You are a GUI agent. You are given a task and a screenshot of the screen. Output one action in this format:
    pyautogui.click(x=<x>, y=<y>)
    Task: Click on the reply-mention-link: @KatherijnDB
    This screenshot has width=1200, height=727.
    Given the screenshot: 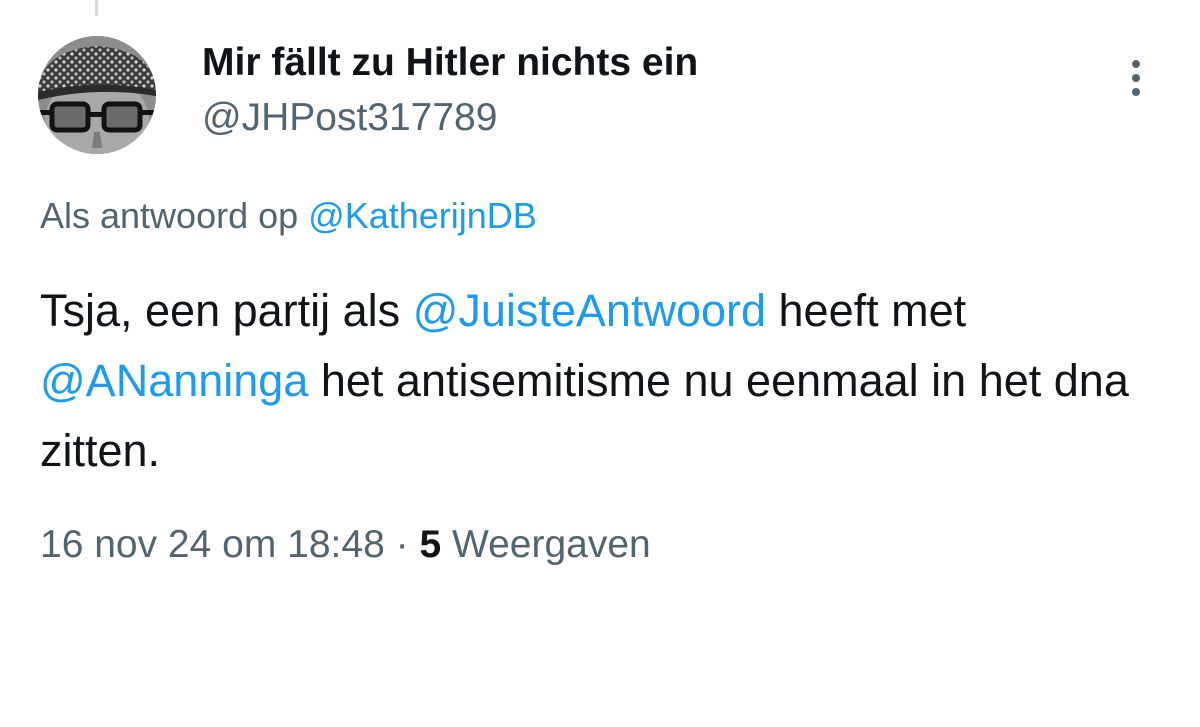 What is the action you would take?
    pyautogui.click(x=422, y=215)
    